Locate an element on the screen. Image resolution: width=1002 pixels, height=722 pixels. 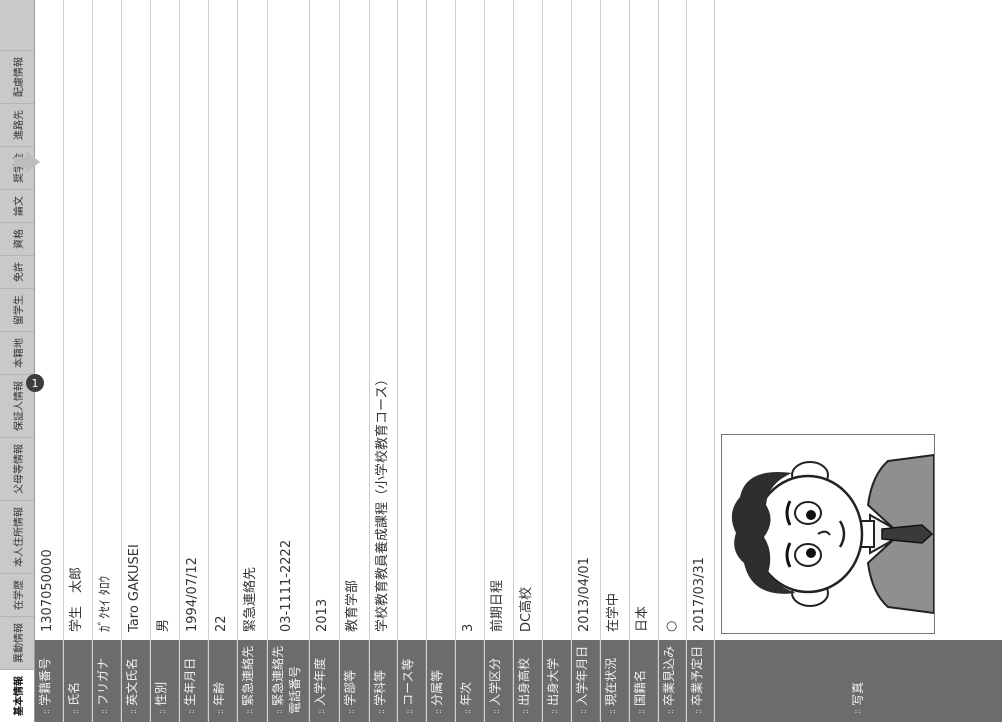
table-row: ::コース等 is located at coordinates (412, 361).